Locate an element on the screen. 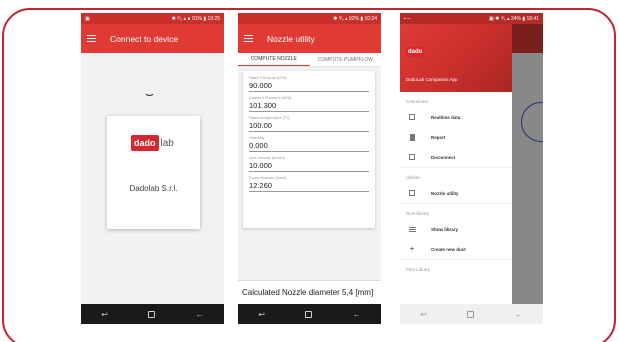 The image size is (619, 342). list-icon is located at coordinates (412, 229).